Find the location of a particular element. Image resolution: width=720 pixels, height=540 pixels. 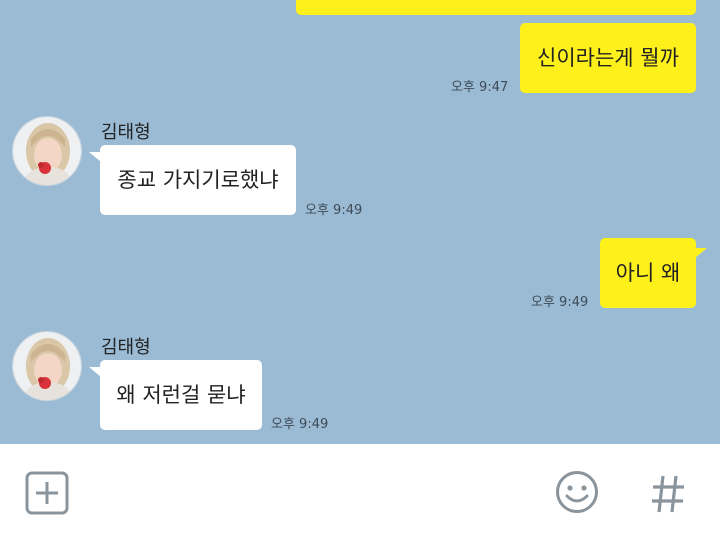

message-text: 왜 저런걸 묻냐 is located at coordinates (181, 394).